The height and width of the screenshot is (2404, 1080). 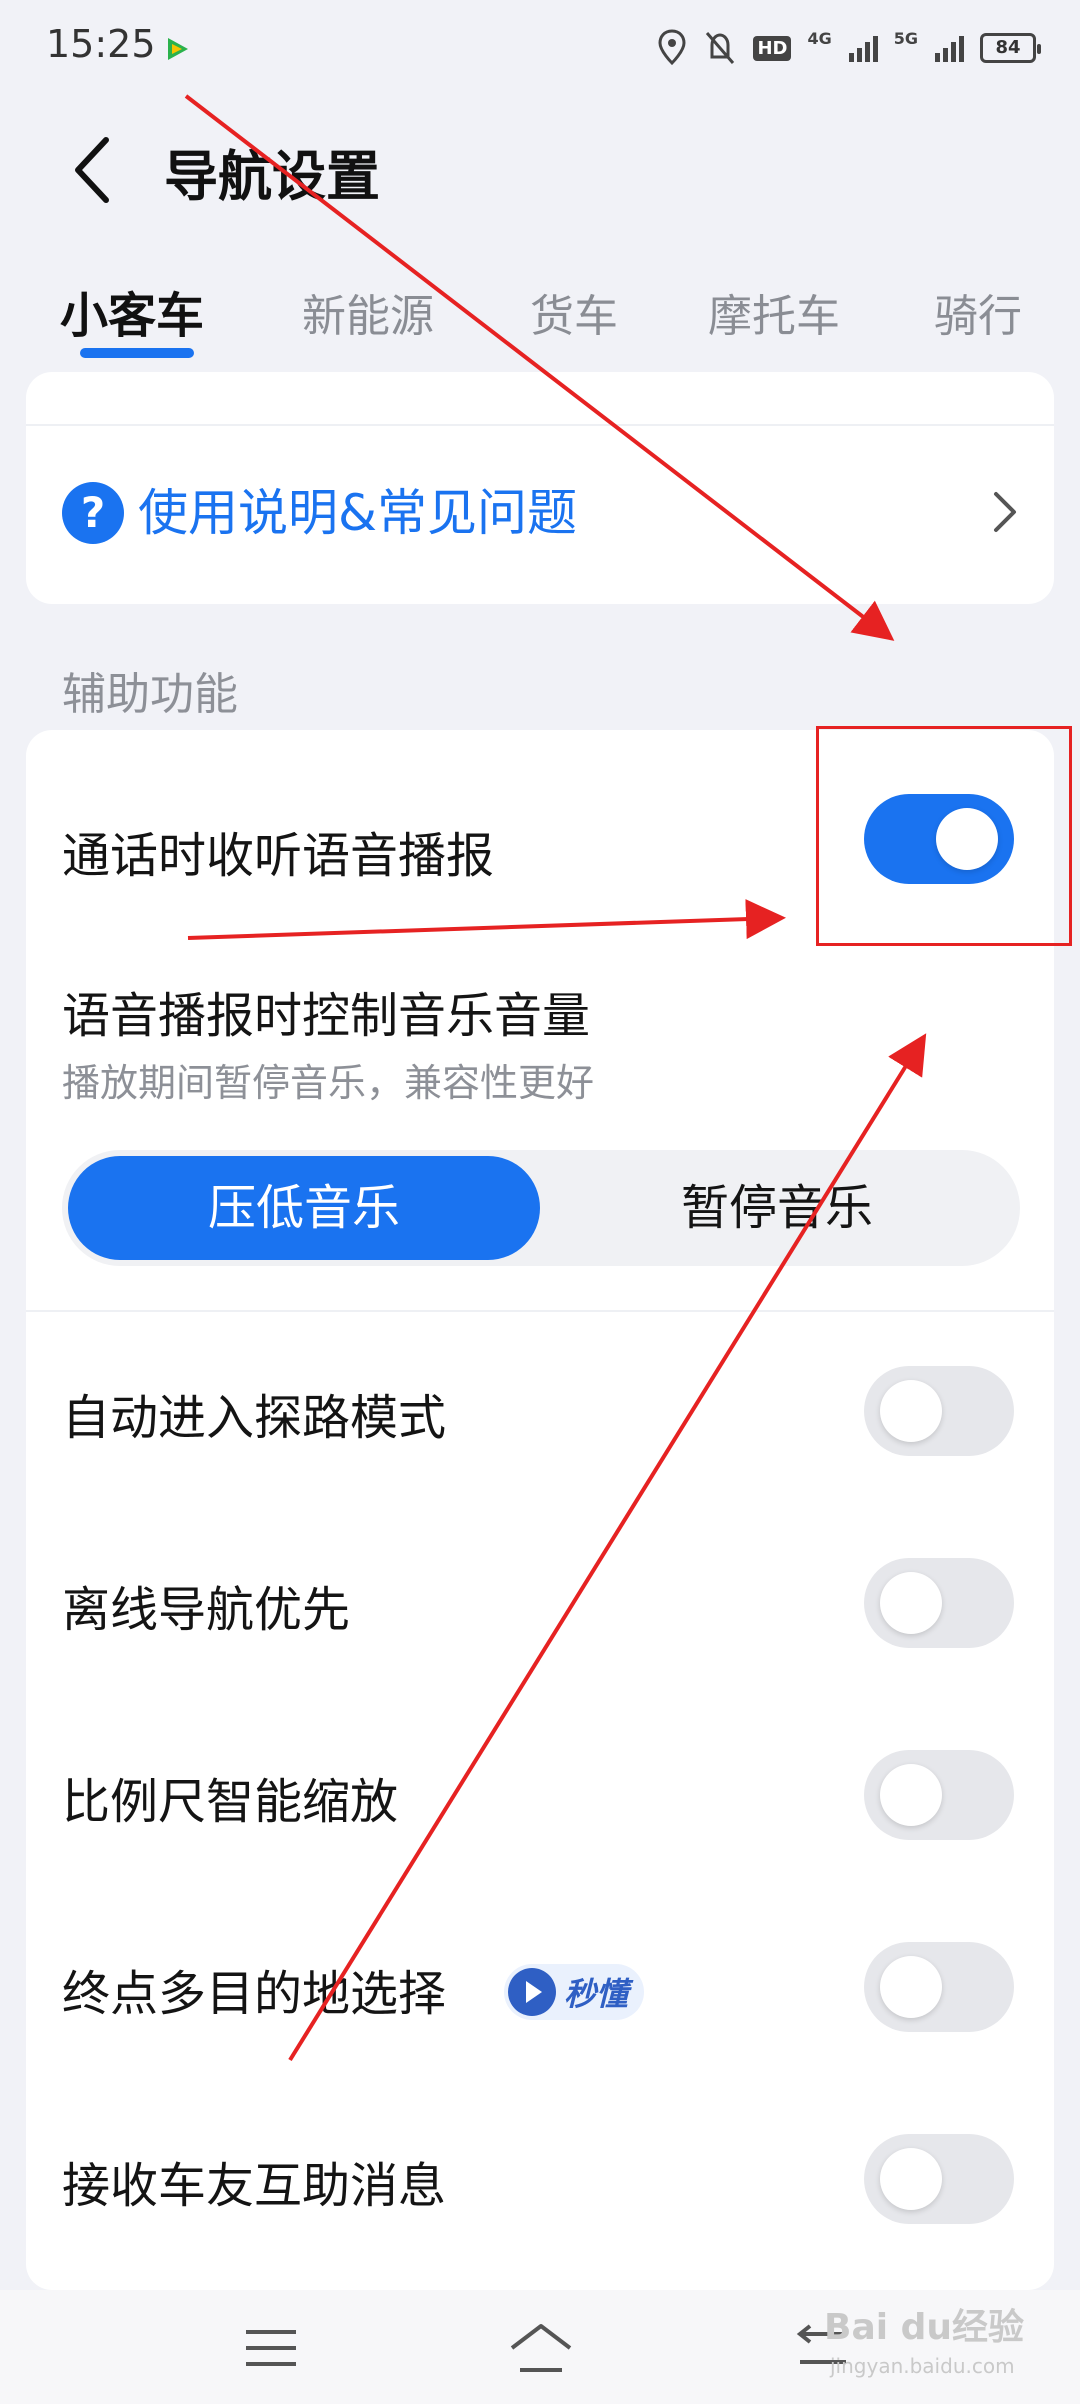 I want to click on miaodong-badge: 秒懂, so click(x=574, y=1992).